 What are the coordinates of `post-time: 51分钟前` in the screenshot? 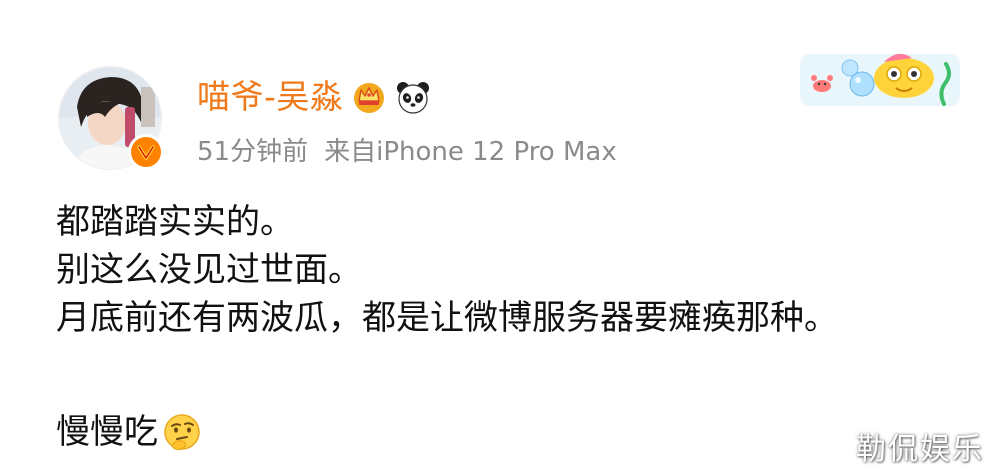 It's located at (253, 152).